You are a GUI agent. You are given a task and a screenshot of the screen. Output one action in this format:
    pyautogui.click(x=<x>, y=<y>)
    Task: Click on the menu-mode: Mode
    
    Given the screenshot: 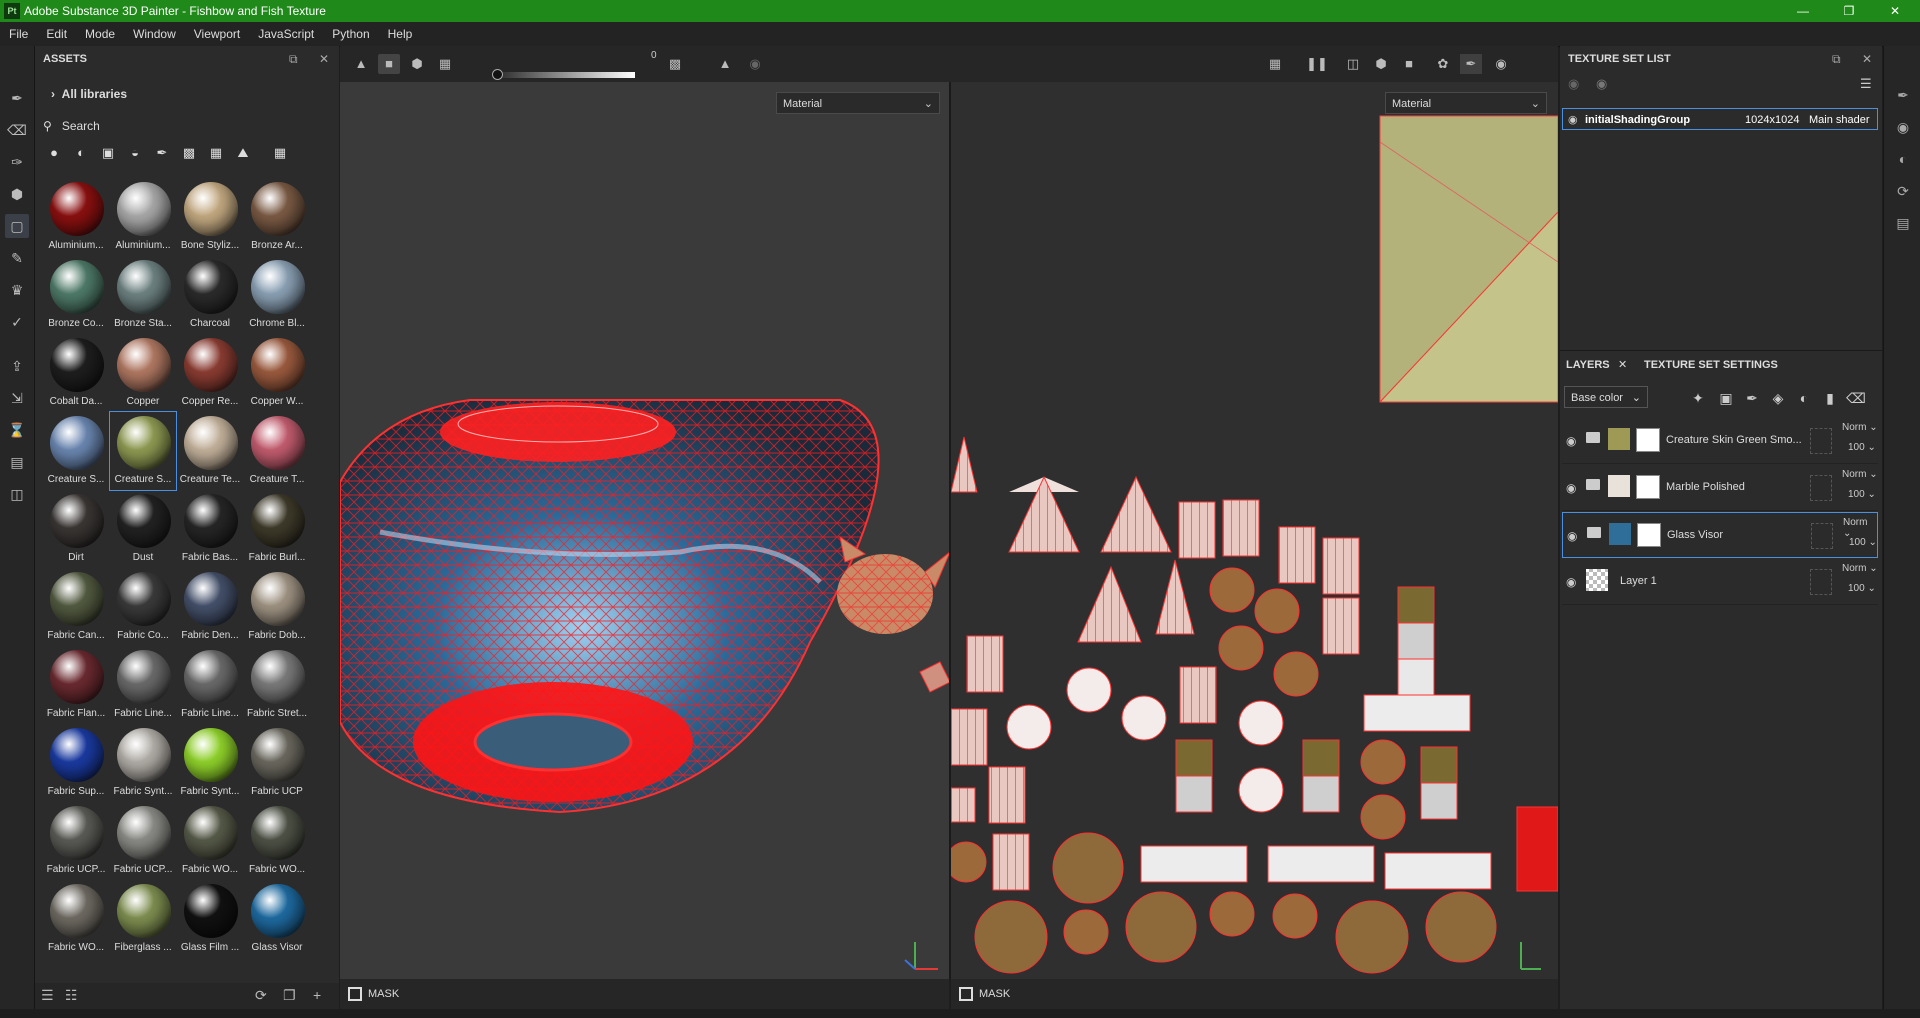 What is the action you would take?
    pyautogui.click(x=100, y=34)
    